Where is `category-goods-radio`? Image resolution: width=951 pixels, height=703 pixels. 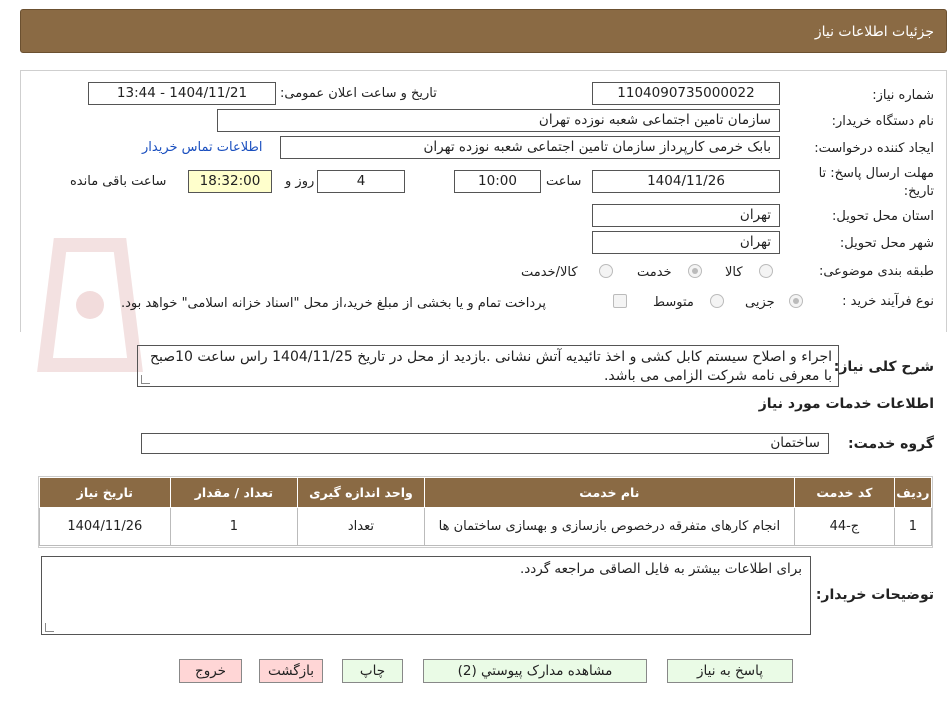 category-goods-radio is located at coordinates (766, 271).